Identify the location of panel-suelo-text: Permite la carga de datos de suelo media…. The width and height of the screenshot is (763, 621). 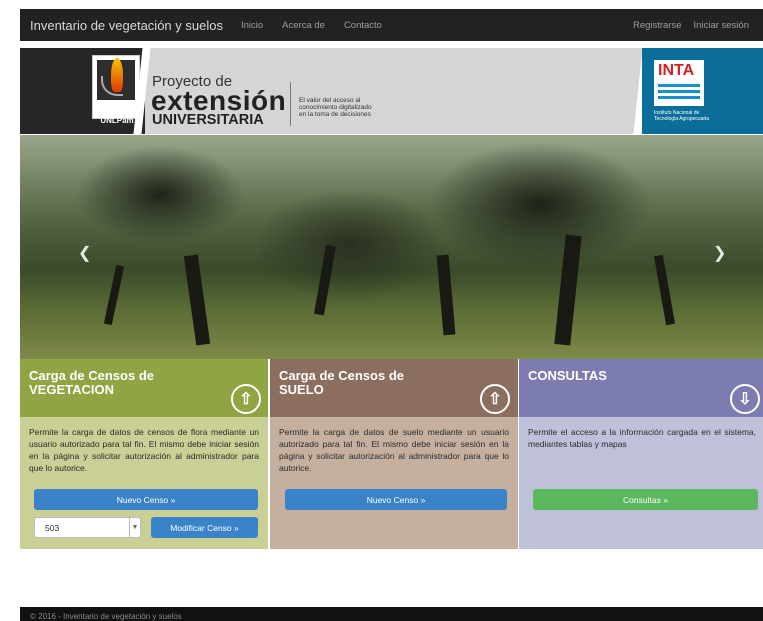
(394, 450).